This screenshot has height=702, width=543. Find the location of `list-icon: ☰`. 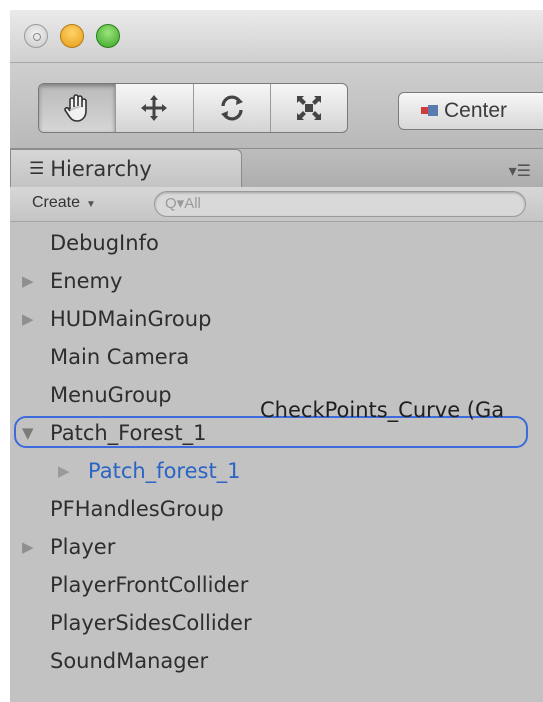

list-icon: ☰ is located at coordinates (37, 168).